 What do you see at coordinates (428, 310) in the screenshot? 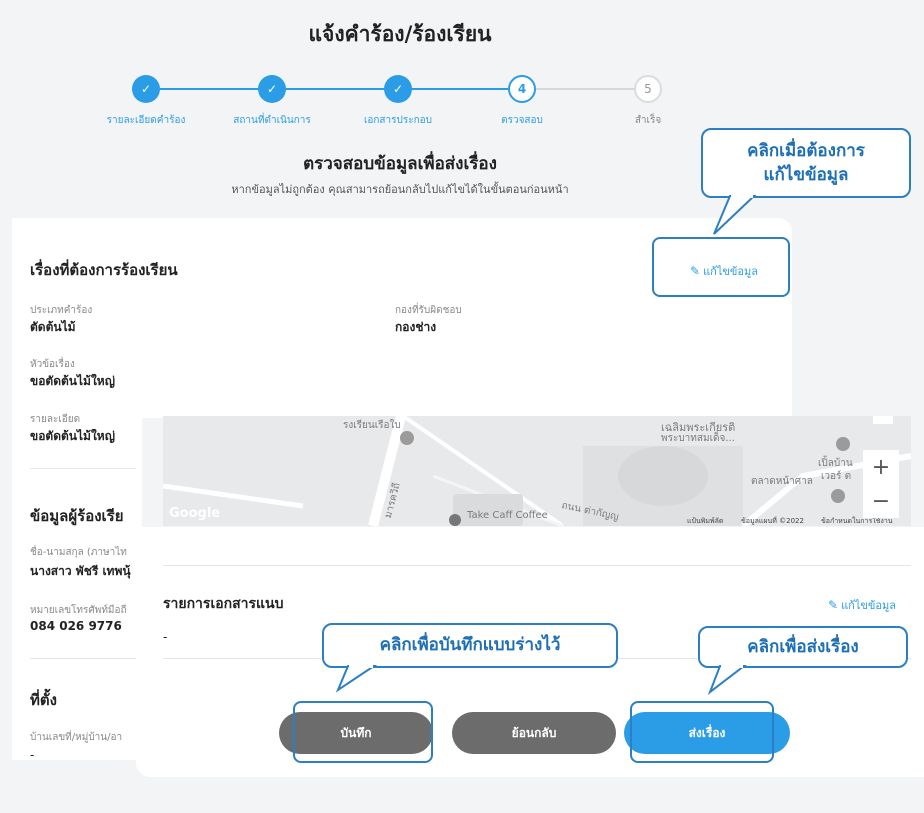
I see `division-label: กองที่รับผิดชอบ` at bounding box center [428, 310].